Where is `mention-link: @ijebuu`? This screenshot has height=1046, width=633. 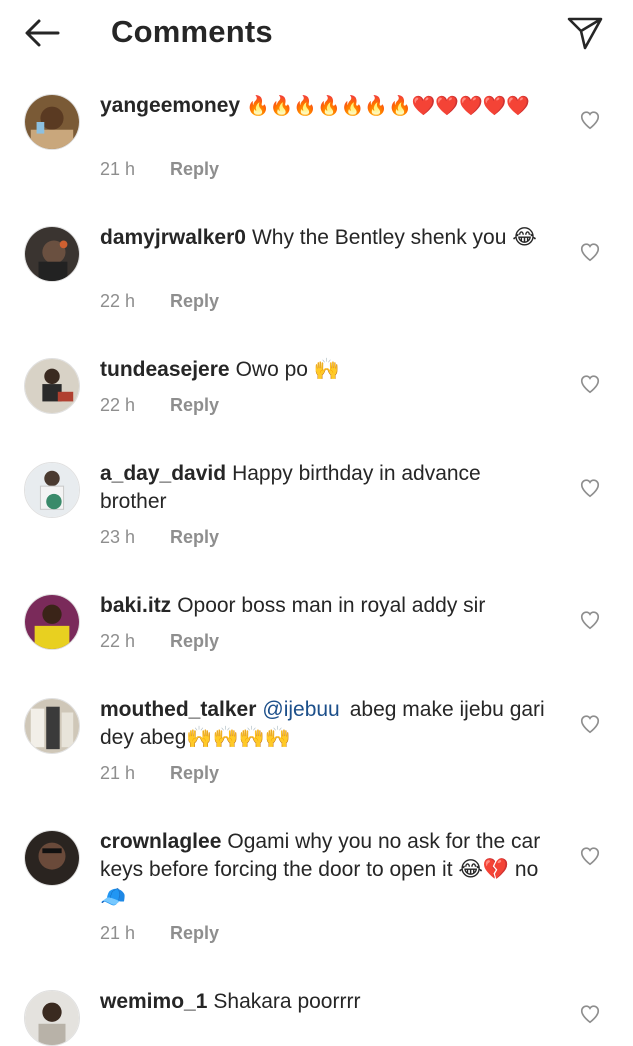 mention-link: @ijebuu is located at coordinates (300, 709).